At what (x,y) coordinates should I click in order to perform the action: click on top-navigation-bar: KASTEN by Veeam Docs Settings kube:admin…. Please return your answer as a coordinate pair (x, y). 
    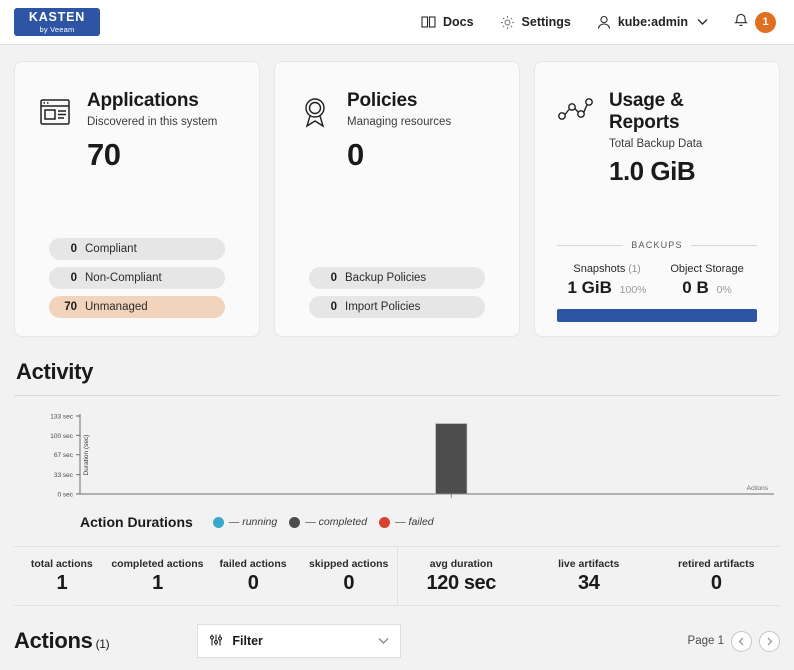
    Looking at the image, I should click on (397, 22).